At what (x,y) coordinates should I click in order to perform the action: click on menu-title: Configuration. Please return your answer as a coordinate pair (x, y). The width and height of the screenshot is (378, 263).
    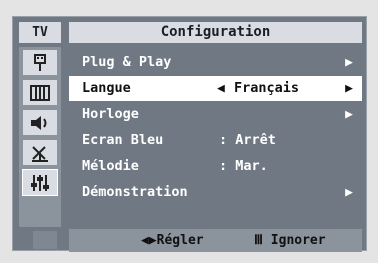
    Looking at the image, I should click on (215, 32).